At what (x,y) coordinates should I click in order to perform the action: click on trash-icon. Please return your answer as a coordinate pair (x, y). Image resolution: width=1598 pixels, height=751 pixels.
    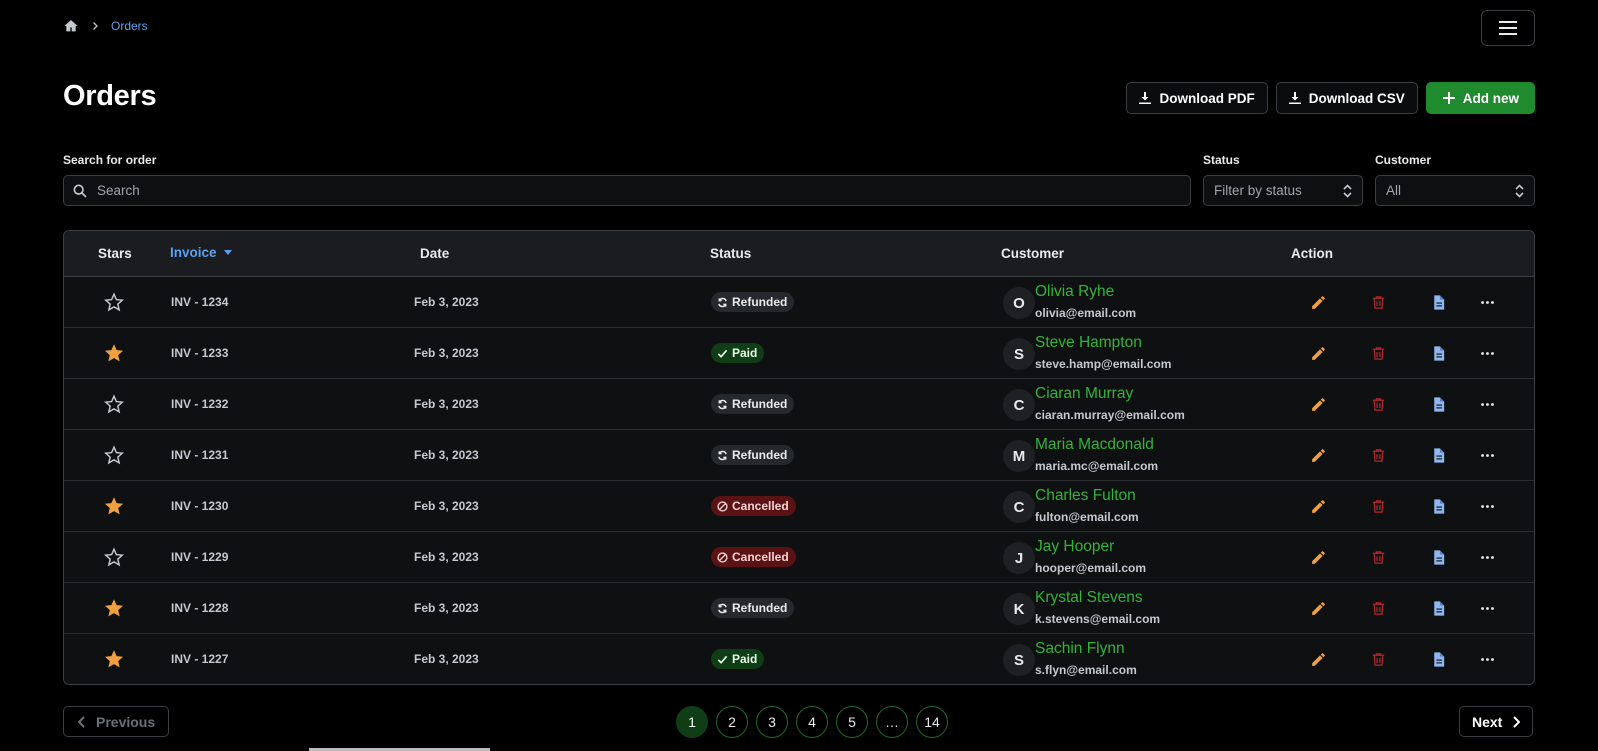
    Looking at the image, I should click on (1378, 659).